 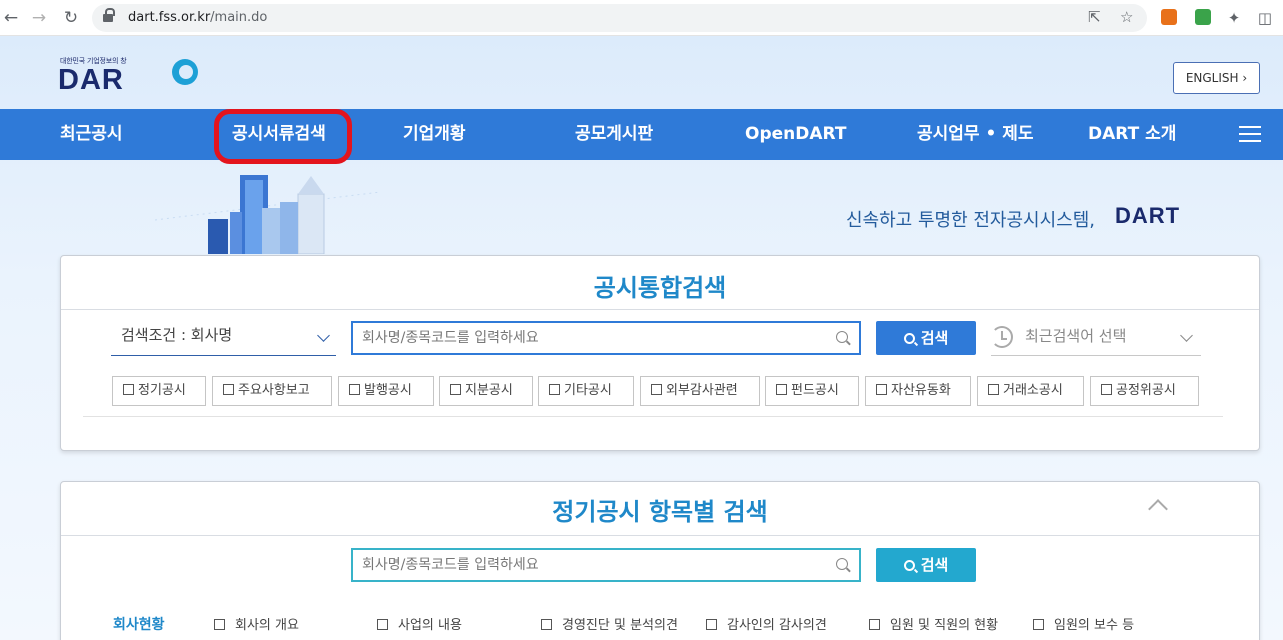 I want to click on bookmark-star-icon: ☆, so click(x=1126, y=17).